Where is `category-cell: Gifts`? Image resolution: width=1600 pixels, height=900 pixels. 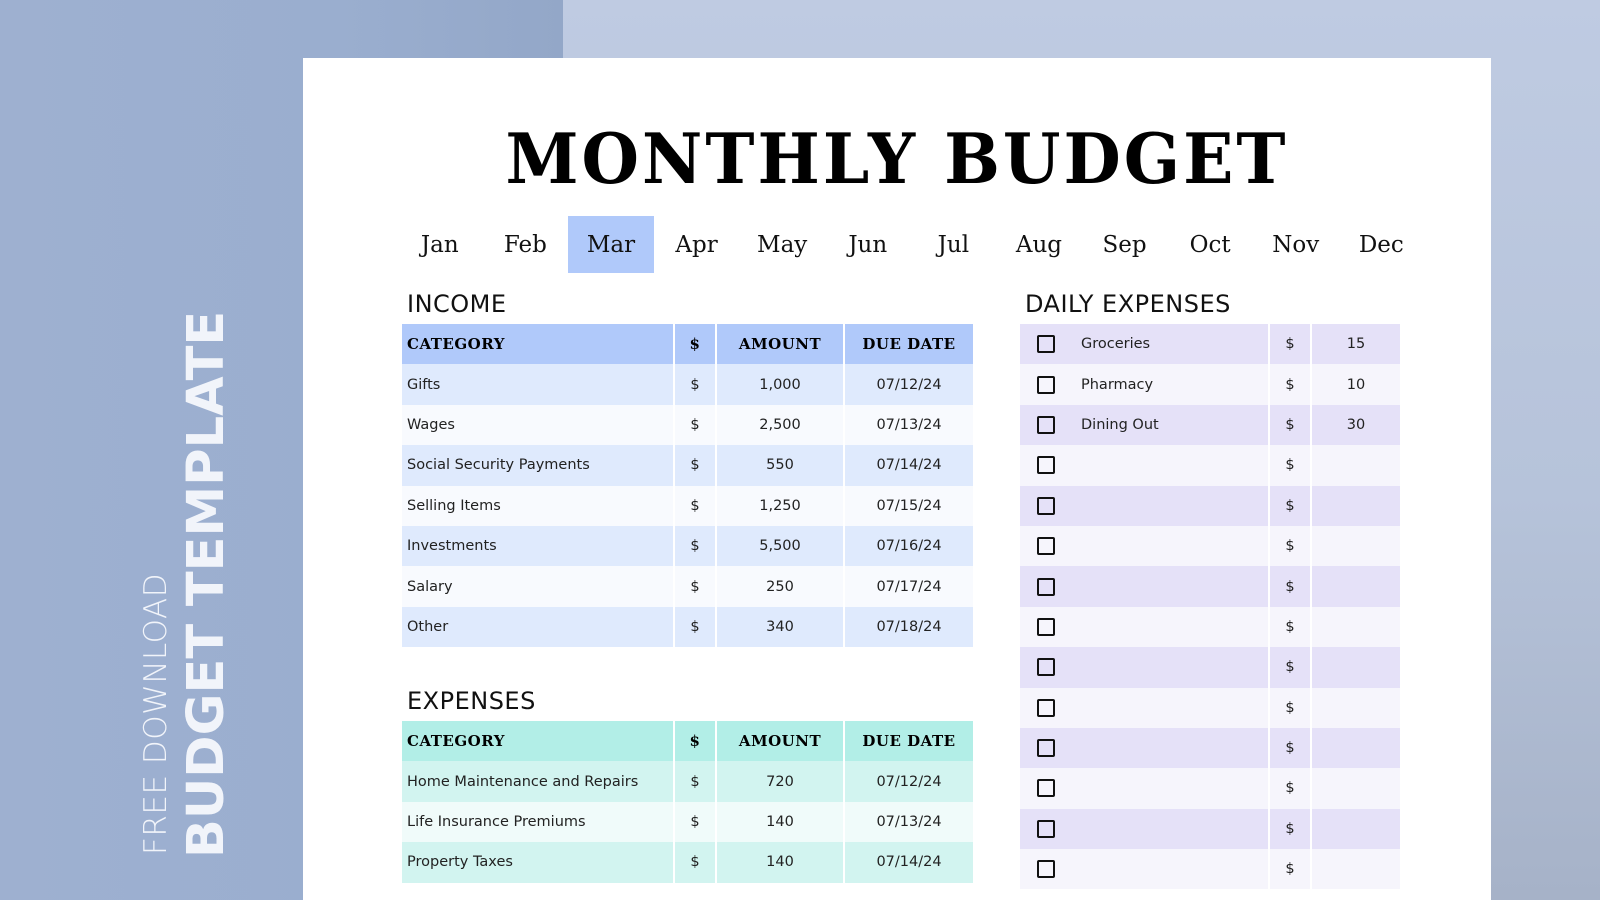
category-cell: Gifts is located at coordinates (538, 384).